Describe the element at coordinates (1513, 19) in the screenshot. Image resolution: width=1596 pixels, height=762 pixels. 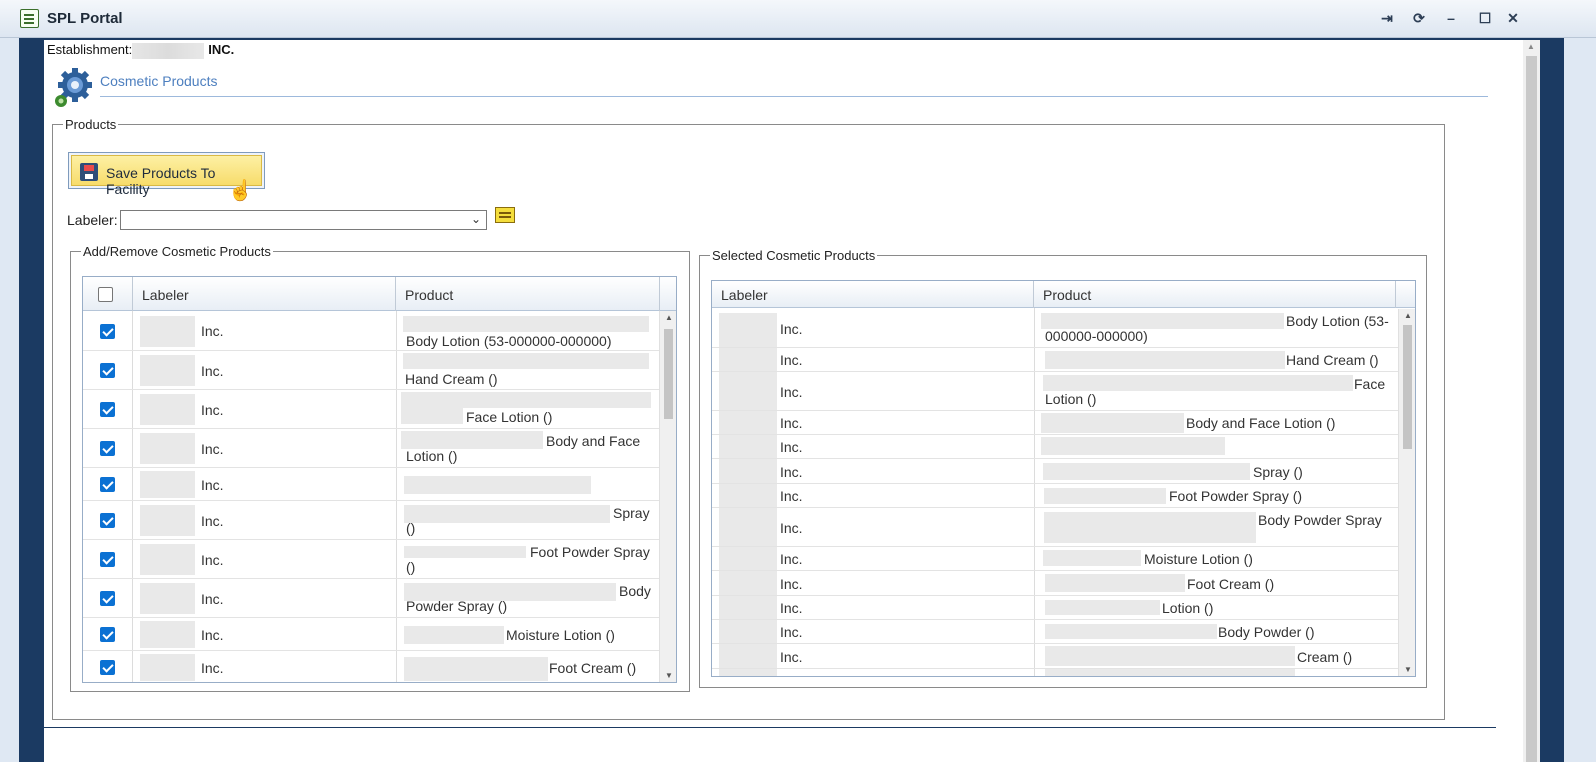
I see `close-icon: ✕` at that location.